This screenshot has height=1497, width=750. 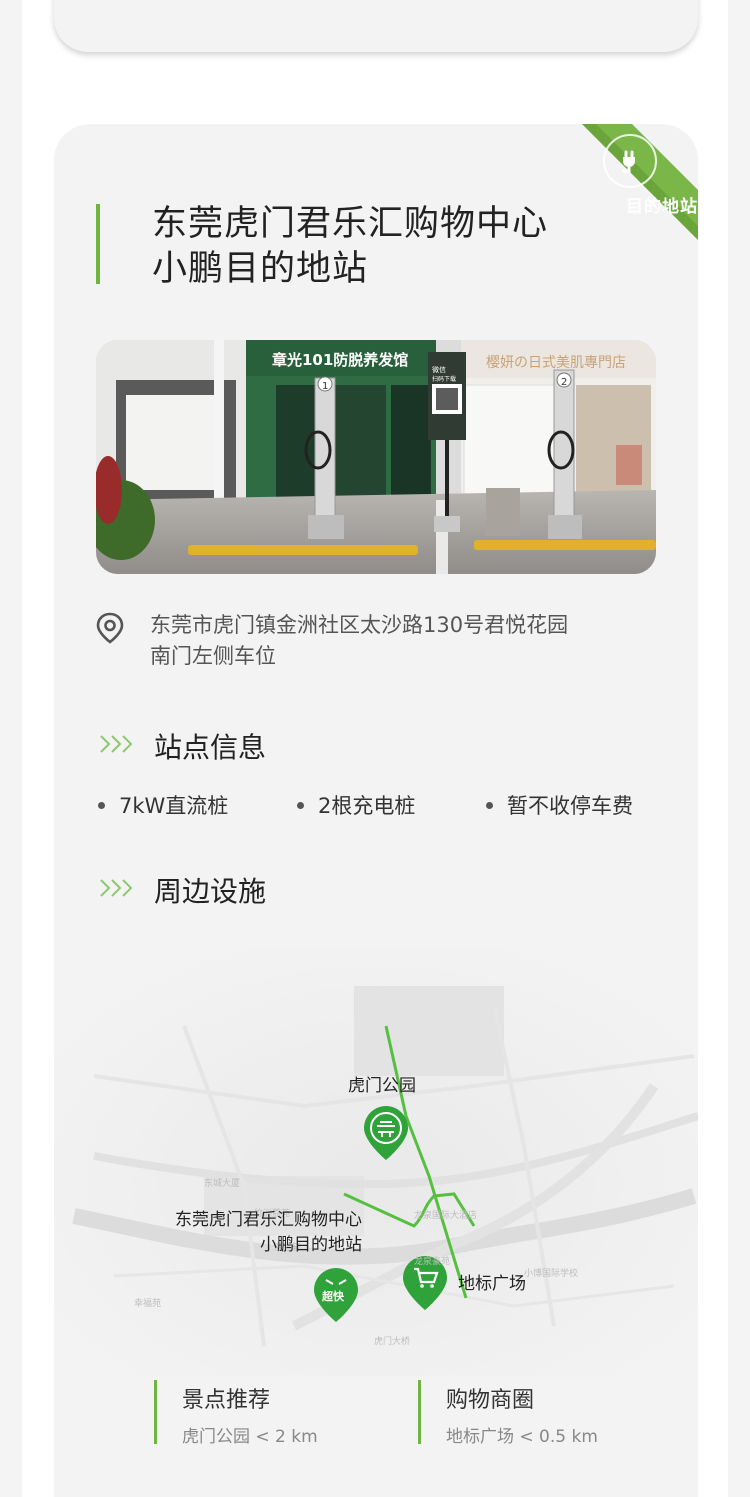 What do you see at coordinates (268, 1220) in the screenshot?
I see `map-label-station-line1: 东莞虎门君乐汇购物中心` at bounding box center [268, 1220].